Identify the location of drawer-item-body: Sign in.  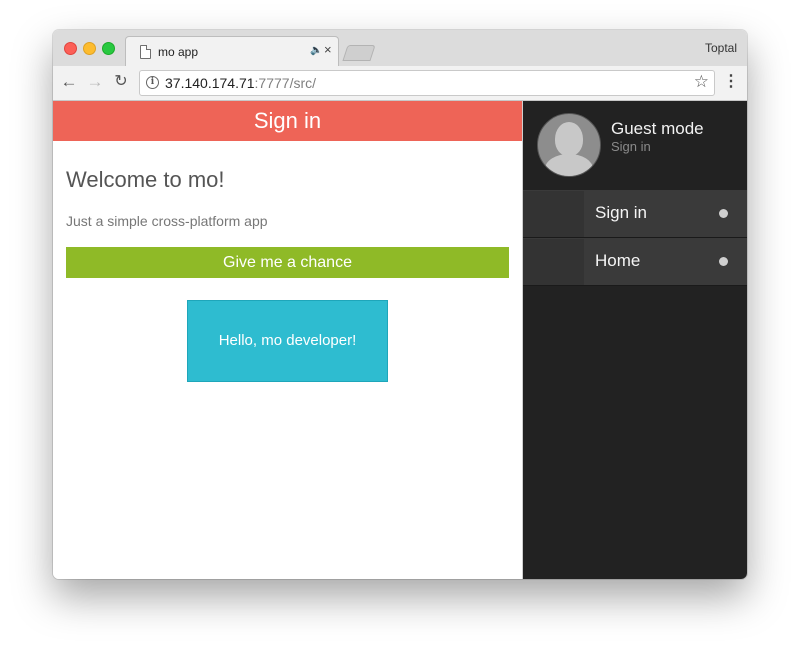
(665, 214).